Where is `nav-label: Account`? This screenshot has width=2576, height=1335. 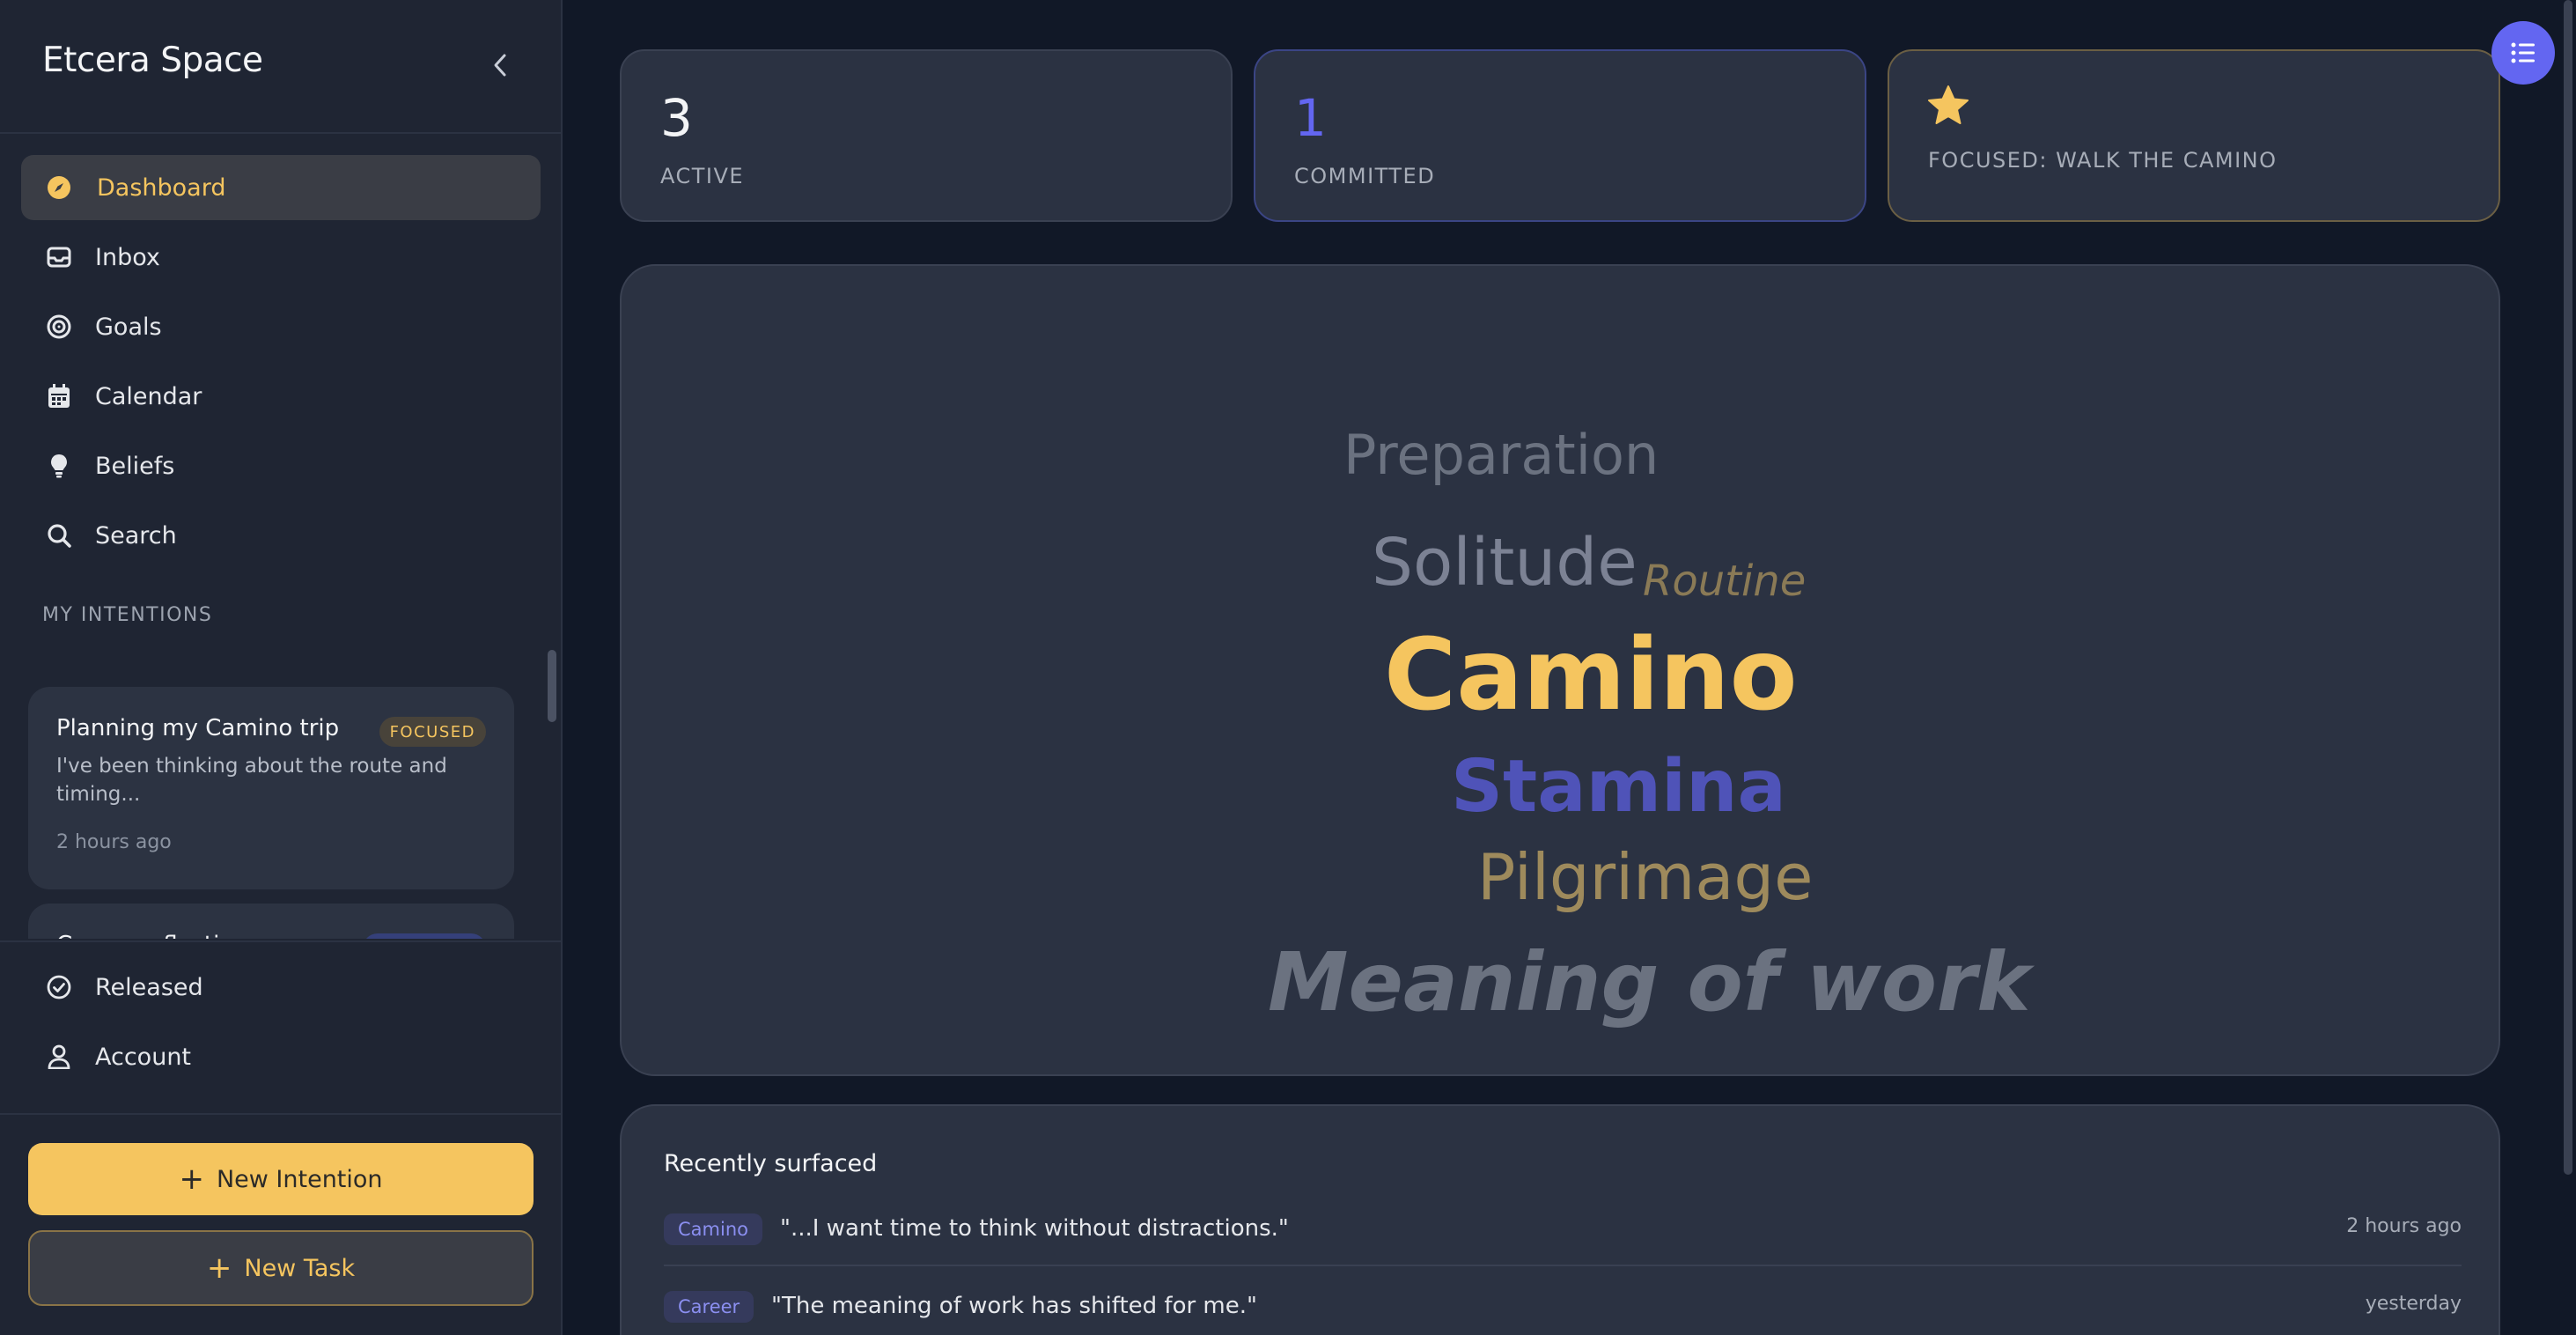 nav-label: Account is located at coordinates (143, 1057).